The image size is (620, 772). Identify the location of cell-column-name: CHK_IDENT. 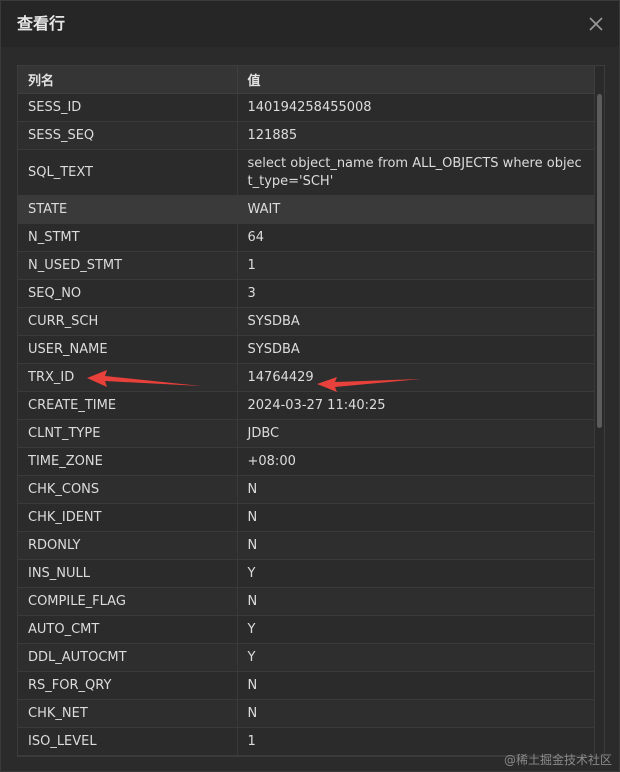
(128, 517).